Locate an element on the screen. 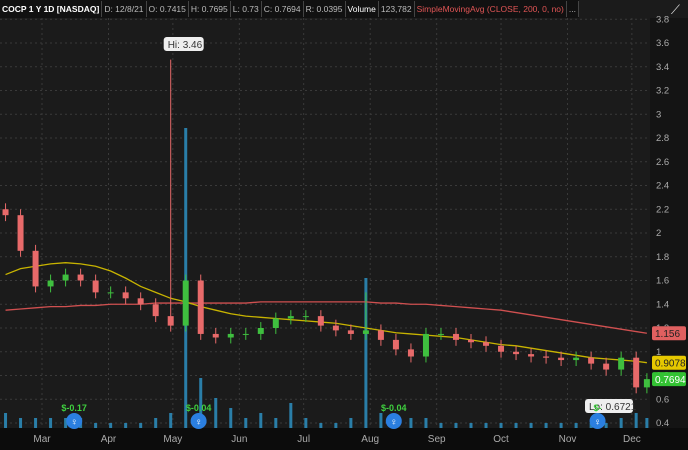 This screenshot has width=688, height=450. x-tick-label: Jun is located at coordinates (239, 439).